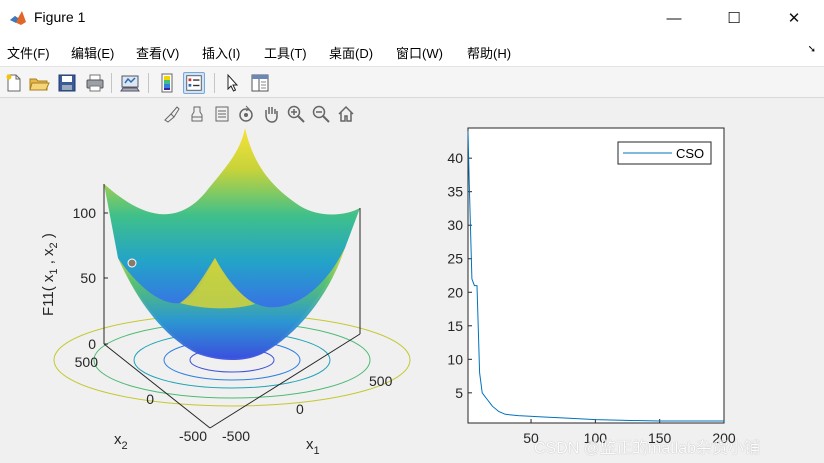 Image resolution: width=824 pixels, height=463 pixels. What do you see at coordinates (412, 18) in the screenshot?
I see `title-bar: Figure 1 — ☐ ✕` at bounding box center [412, 18].